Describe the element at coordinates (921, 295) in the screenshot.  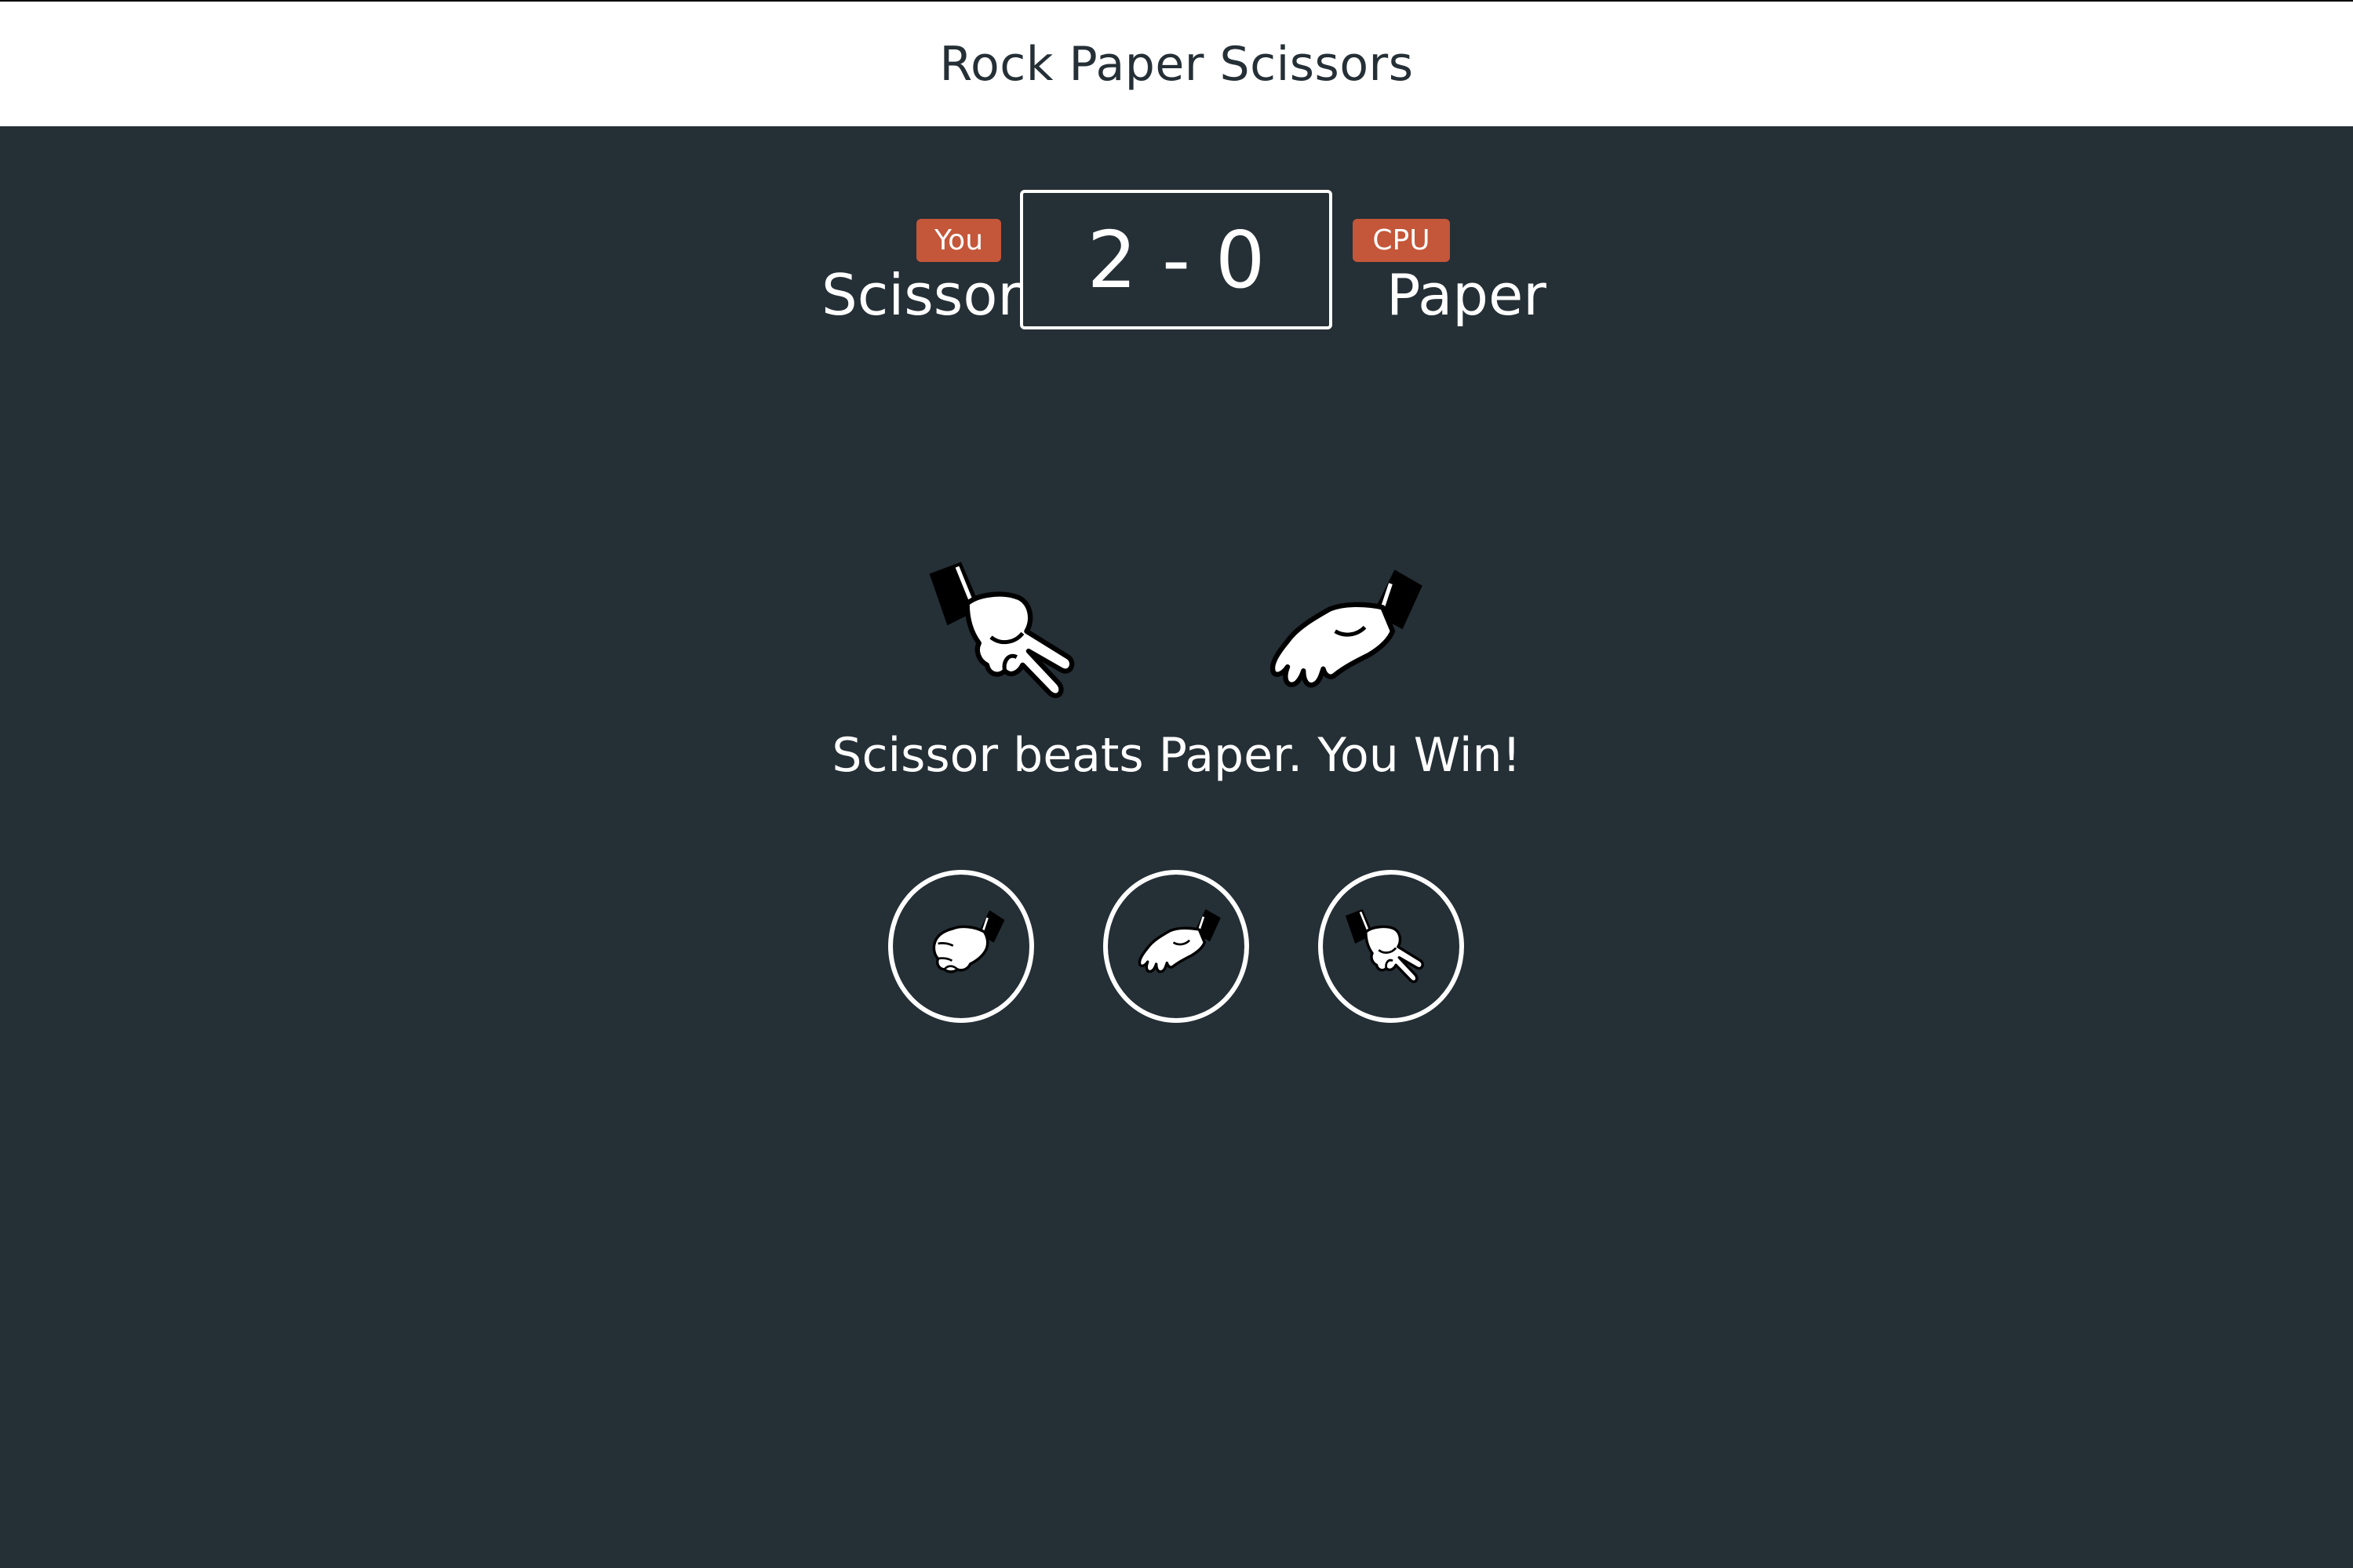
I see `player-choice-label: Scissor` at that location.